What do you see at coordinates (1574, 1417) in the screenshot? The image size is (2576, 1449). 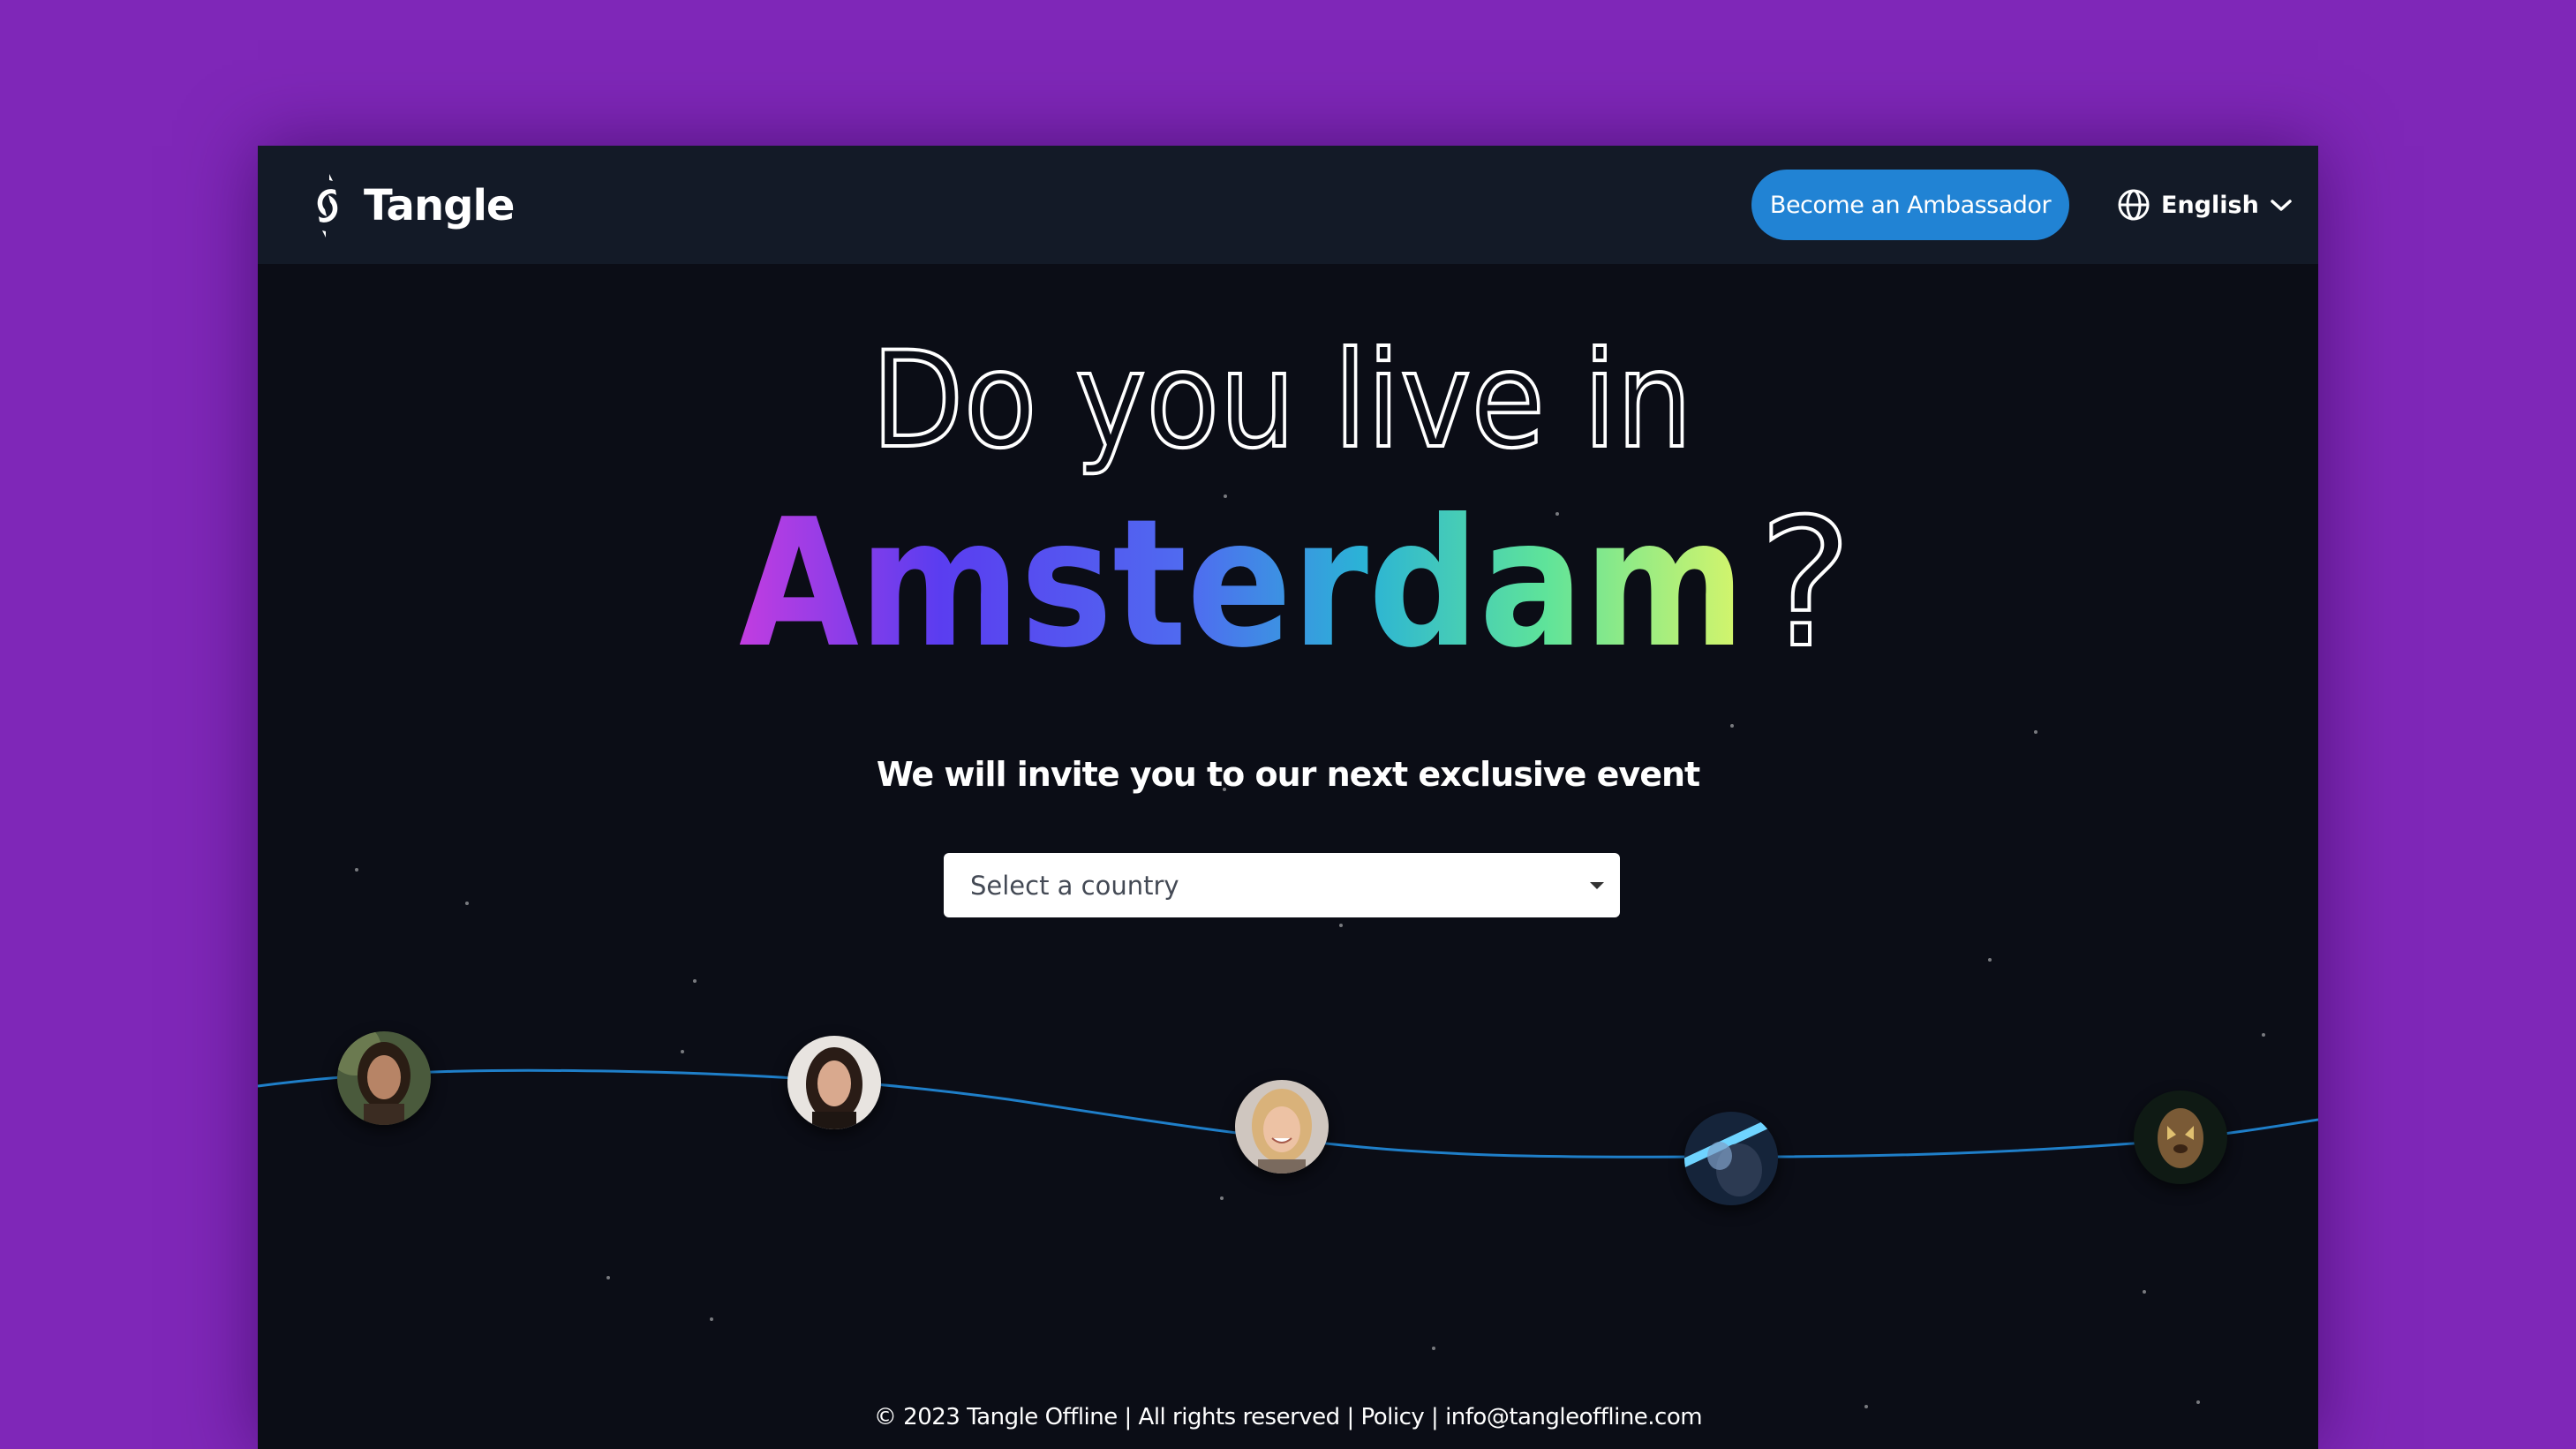 I see `footer-email-link: info@tangleoffline.com` at bounding box center [1574, 1417].